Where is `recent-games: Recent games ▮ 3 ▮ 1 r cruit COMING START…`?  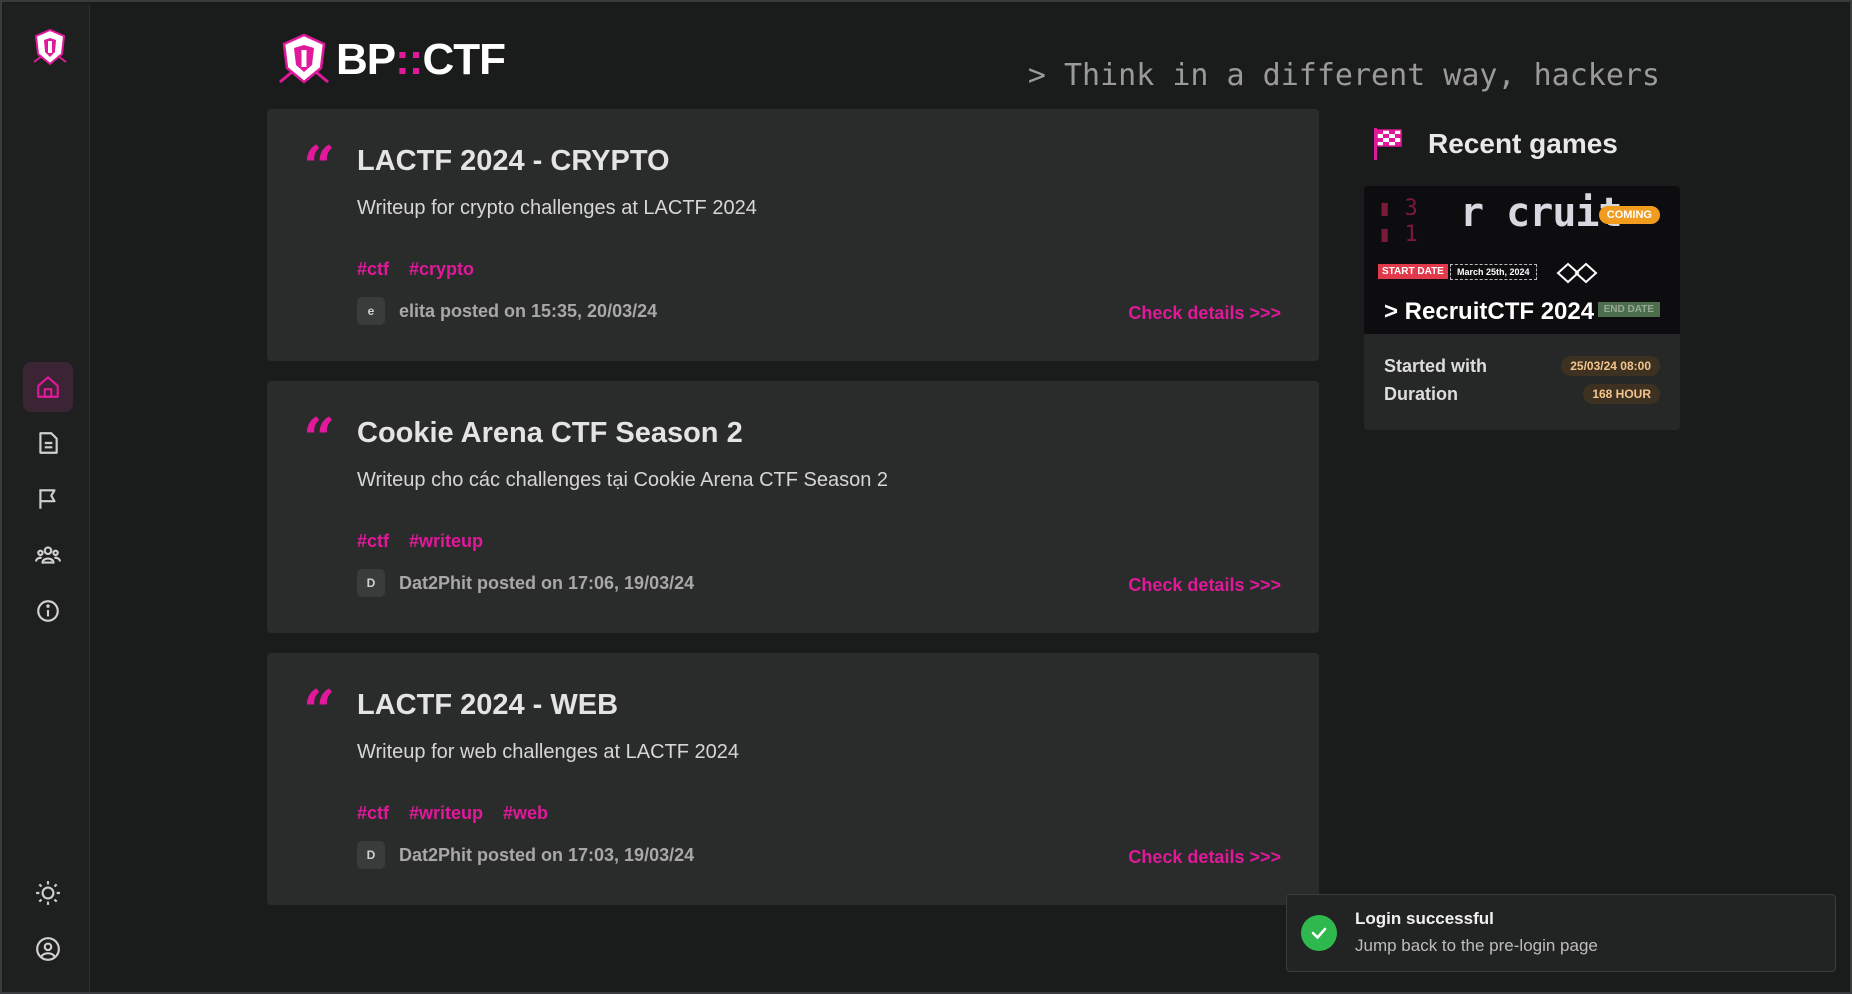 recent-games: Recent games ▮ 3 ▮ 1 r cruit COMING START… is located at coordinates (1522, 276).